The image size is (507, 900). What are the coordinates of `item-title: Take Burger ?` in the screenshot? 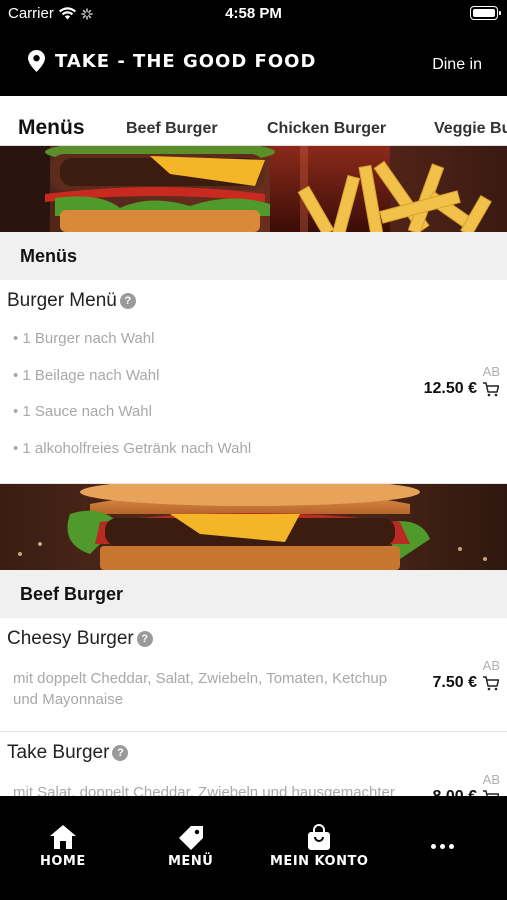 It's located at (68, 753).